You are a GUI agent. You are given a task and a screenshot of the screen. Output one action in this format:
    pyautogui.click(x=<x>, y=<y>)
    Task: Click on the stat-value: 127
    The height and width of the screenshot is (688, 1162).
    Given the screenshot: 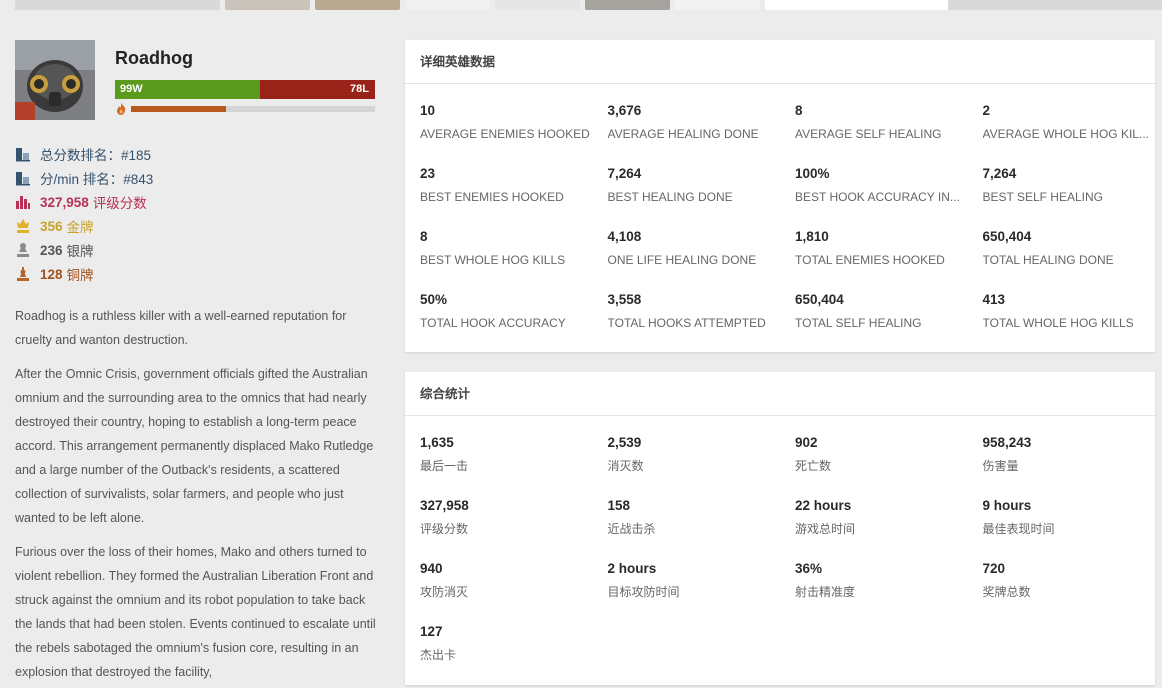 What is the action you would take?
    pyautogui.click(x=431, y=631)
    